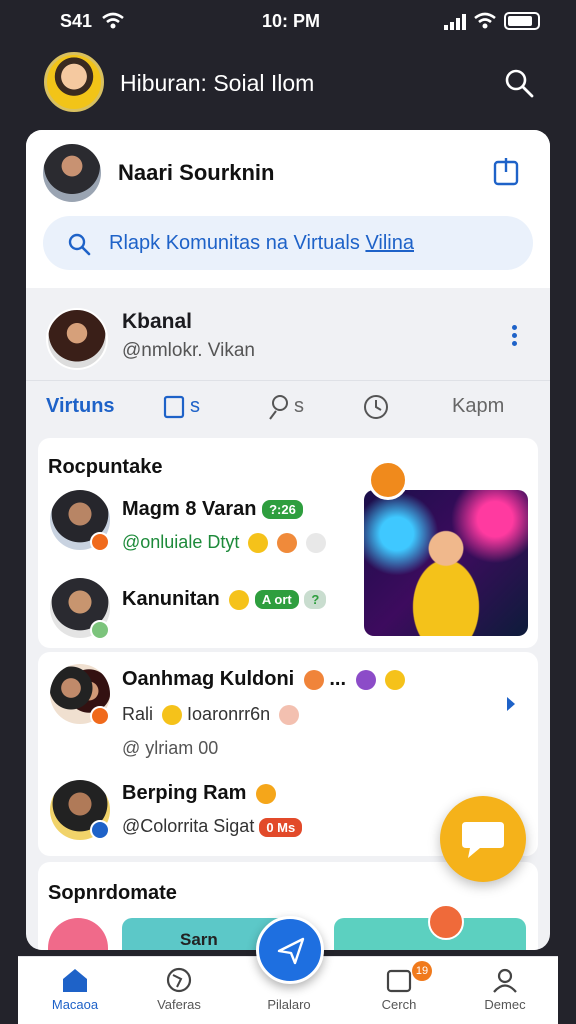 This screenshot has height=1024, width=576. Describe the element at coordinates (138, 714) in the screenshot. I see `item-sub-text: Rali` at that location.